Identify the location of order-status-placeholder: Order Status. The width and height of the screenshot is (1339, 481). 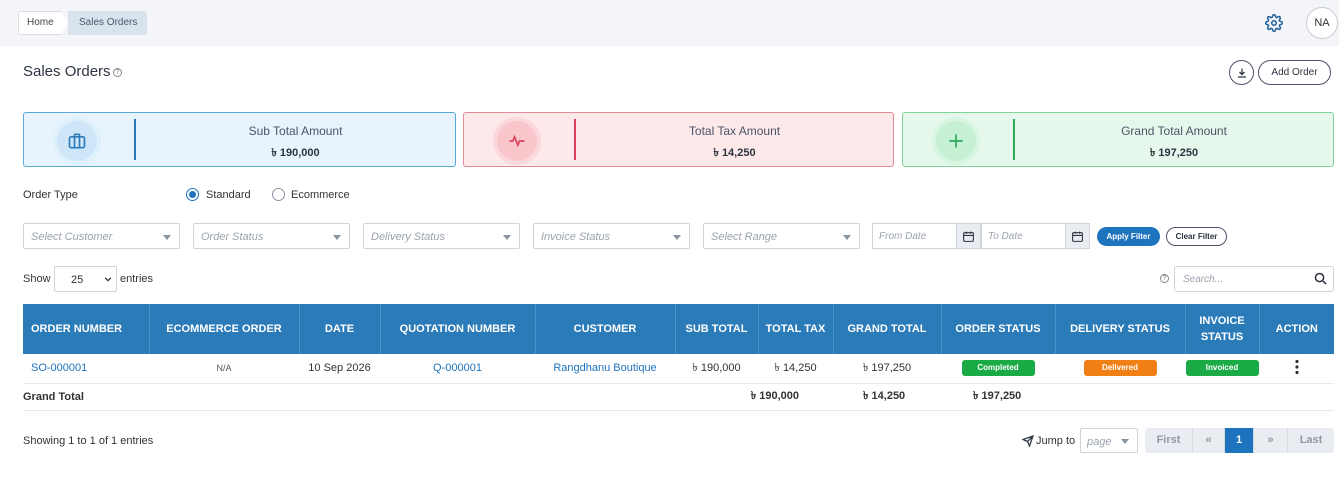
(232, 237).